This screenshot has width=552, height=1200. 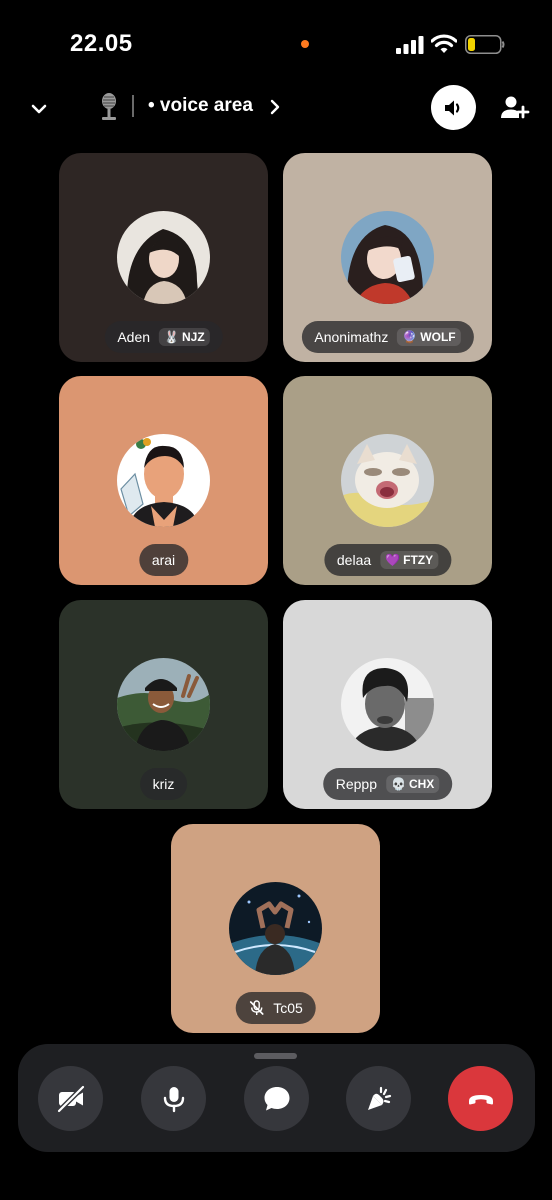 What do you see at coordinates (200, 106) in the screenshot?
I see `channel-name: • voice area` at bounding box center [200, 106].